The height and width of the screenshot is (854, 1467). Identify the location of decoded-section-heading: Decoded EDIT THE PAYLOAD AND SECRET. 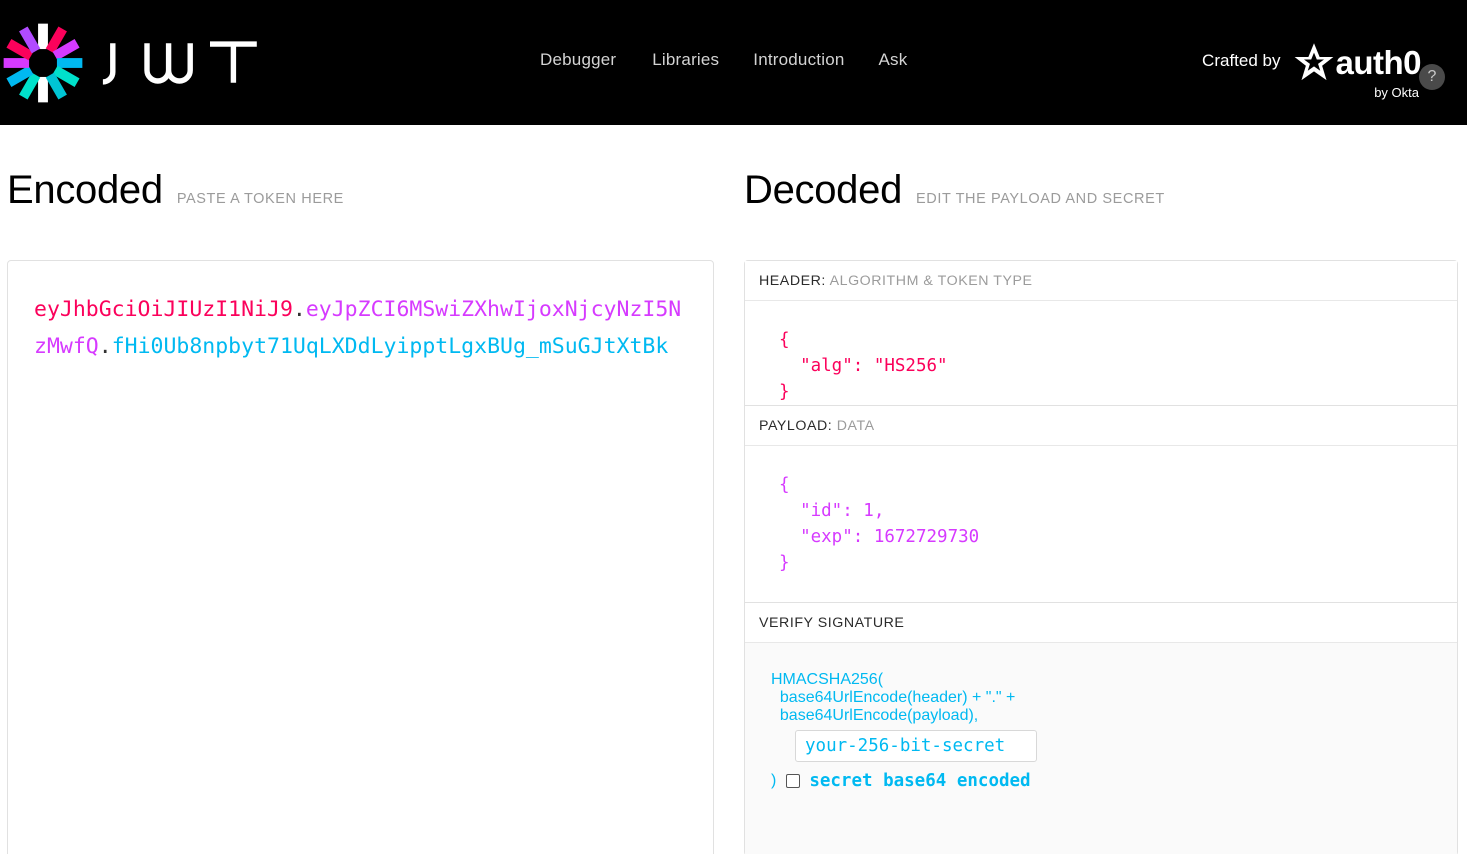
(1105, 181).